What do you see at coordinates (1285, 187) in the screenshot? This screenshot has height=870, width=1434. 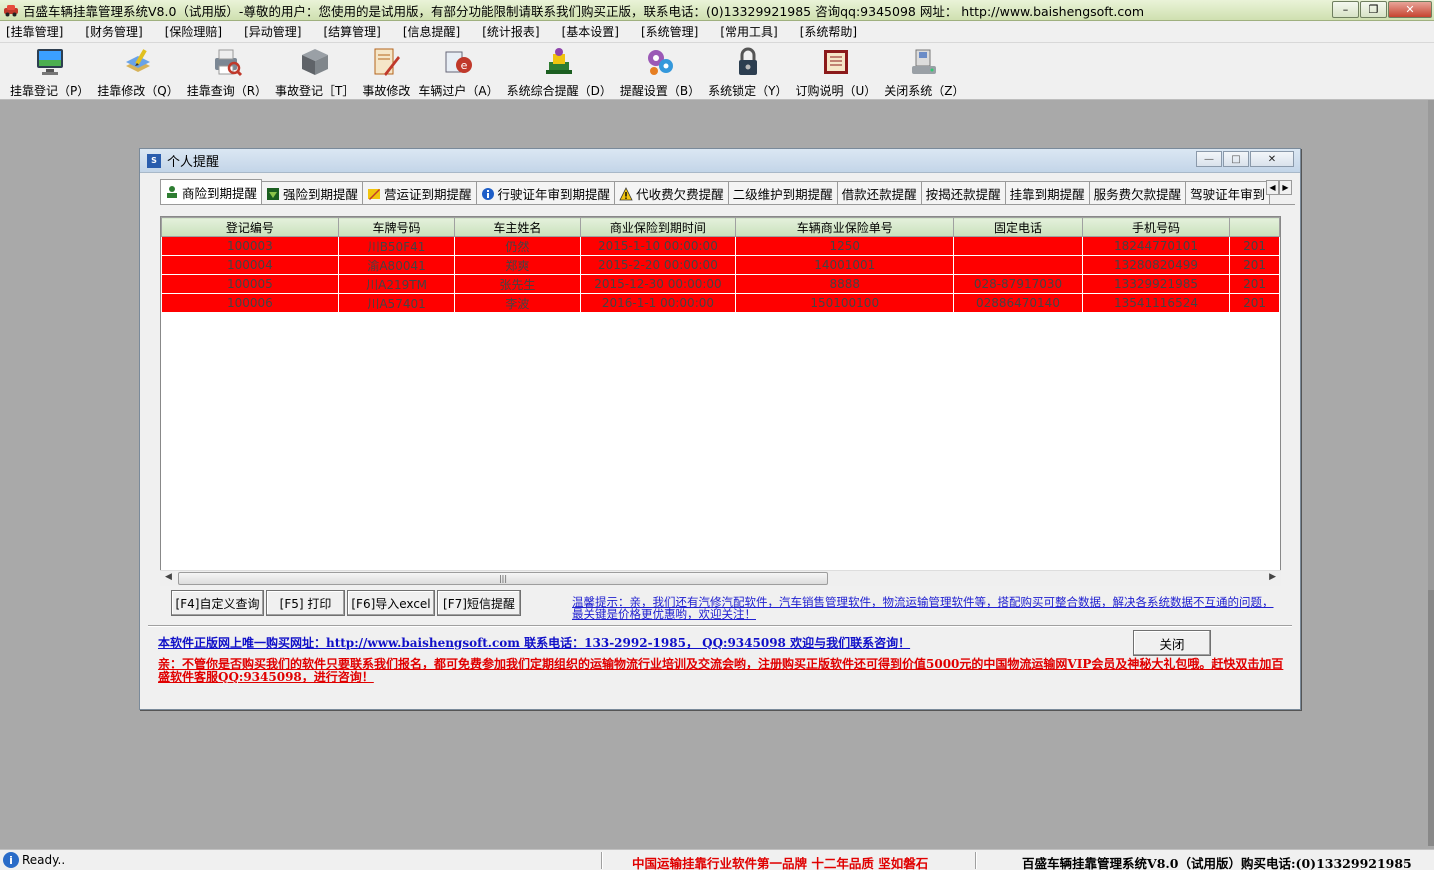 I see `tab-scroll-right-button: ▶` at bounding box center [1285, 187].